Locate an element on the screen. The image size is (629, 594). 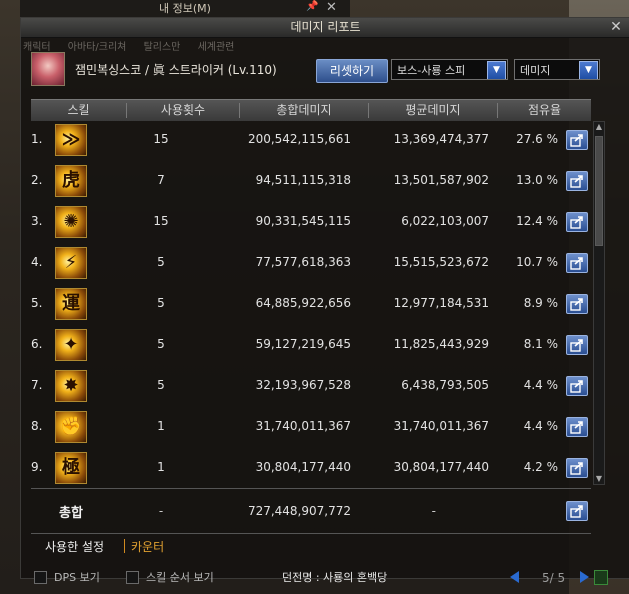
pin-icon: 📌 is located at coordinates (312, 6).